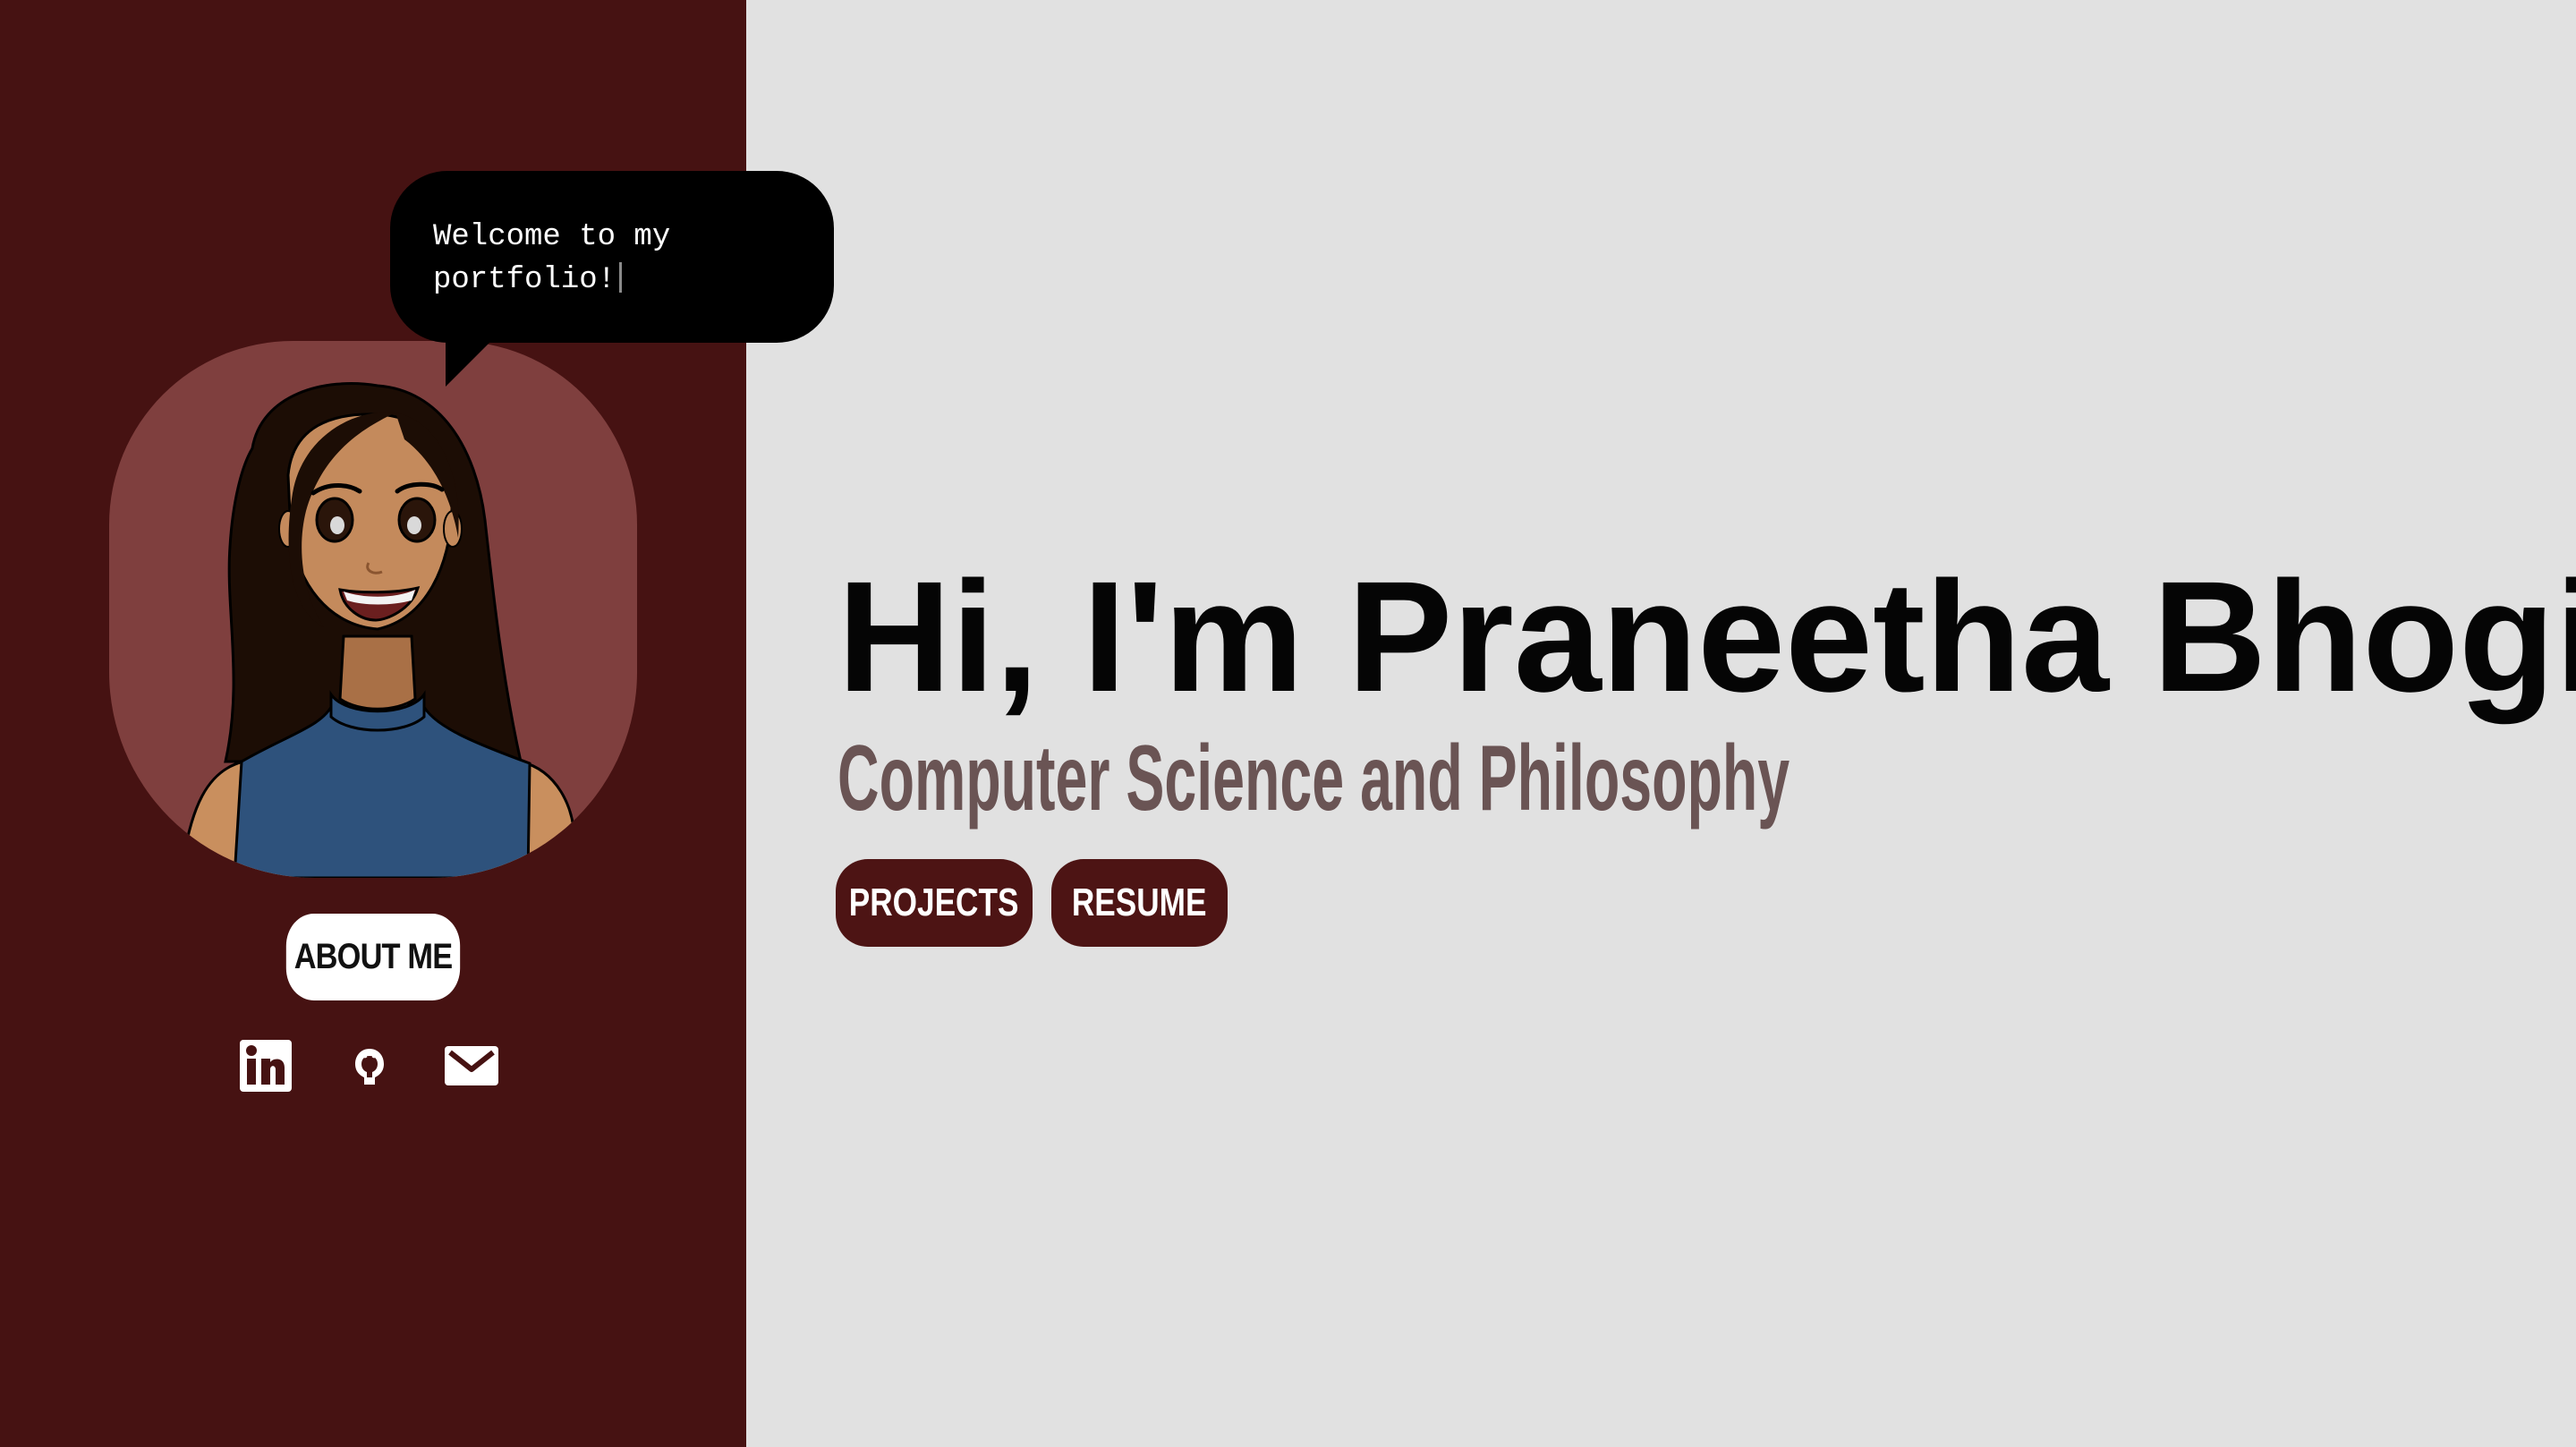 Image resolution: width=2576 pixels, height=1447 pixels. What do you see at coordinates (621, 277) in the screenshot?
I see `typing-caret` at bounding box center [621, 277].